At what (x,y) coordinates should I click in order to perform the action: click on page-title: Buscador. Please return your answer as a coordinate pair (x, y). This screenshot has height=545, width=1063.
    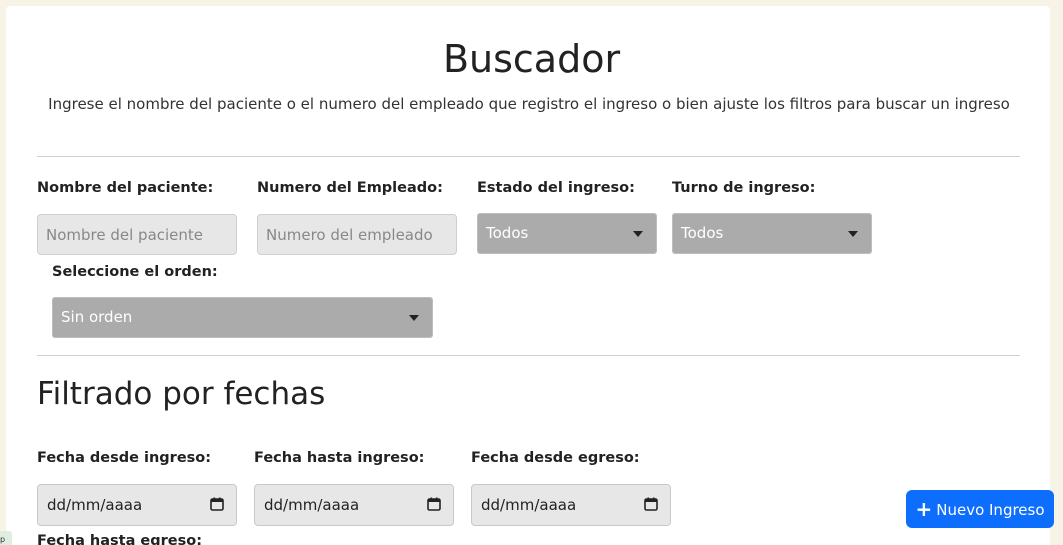
    Looking at the image, I should click on (531, 59).